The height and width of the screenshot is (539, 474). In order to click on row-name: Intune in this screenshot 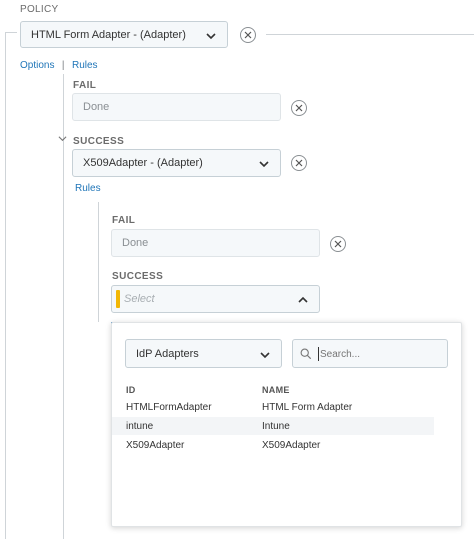, I will do `click(276, 426)`.